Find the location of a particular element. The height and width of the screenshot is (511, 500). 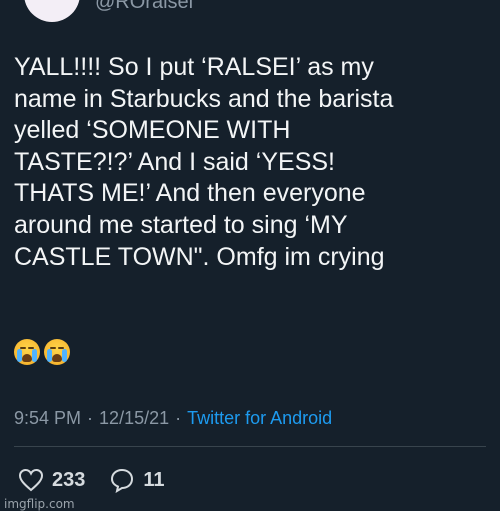

tweet-source-link: Twitter for Android is located at coordinates (259, 418).